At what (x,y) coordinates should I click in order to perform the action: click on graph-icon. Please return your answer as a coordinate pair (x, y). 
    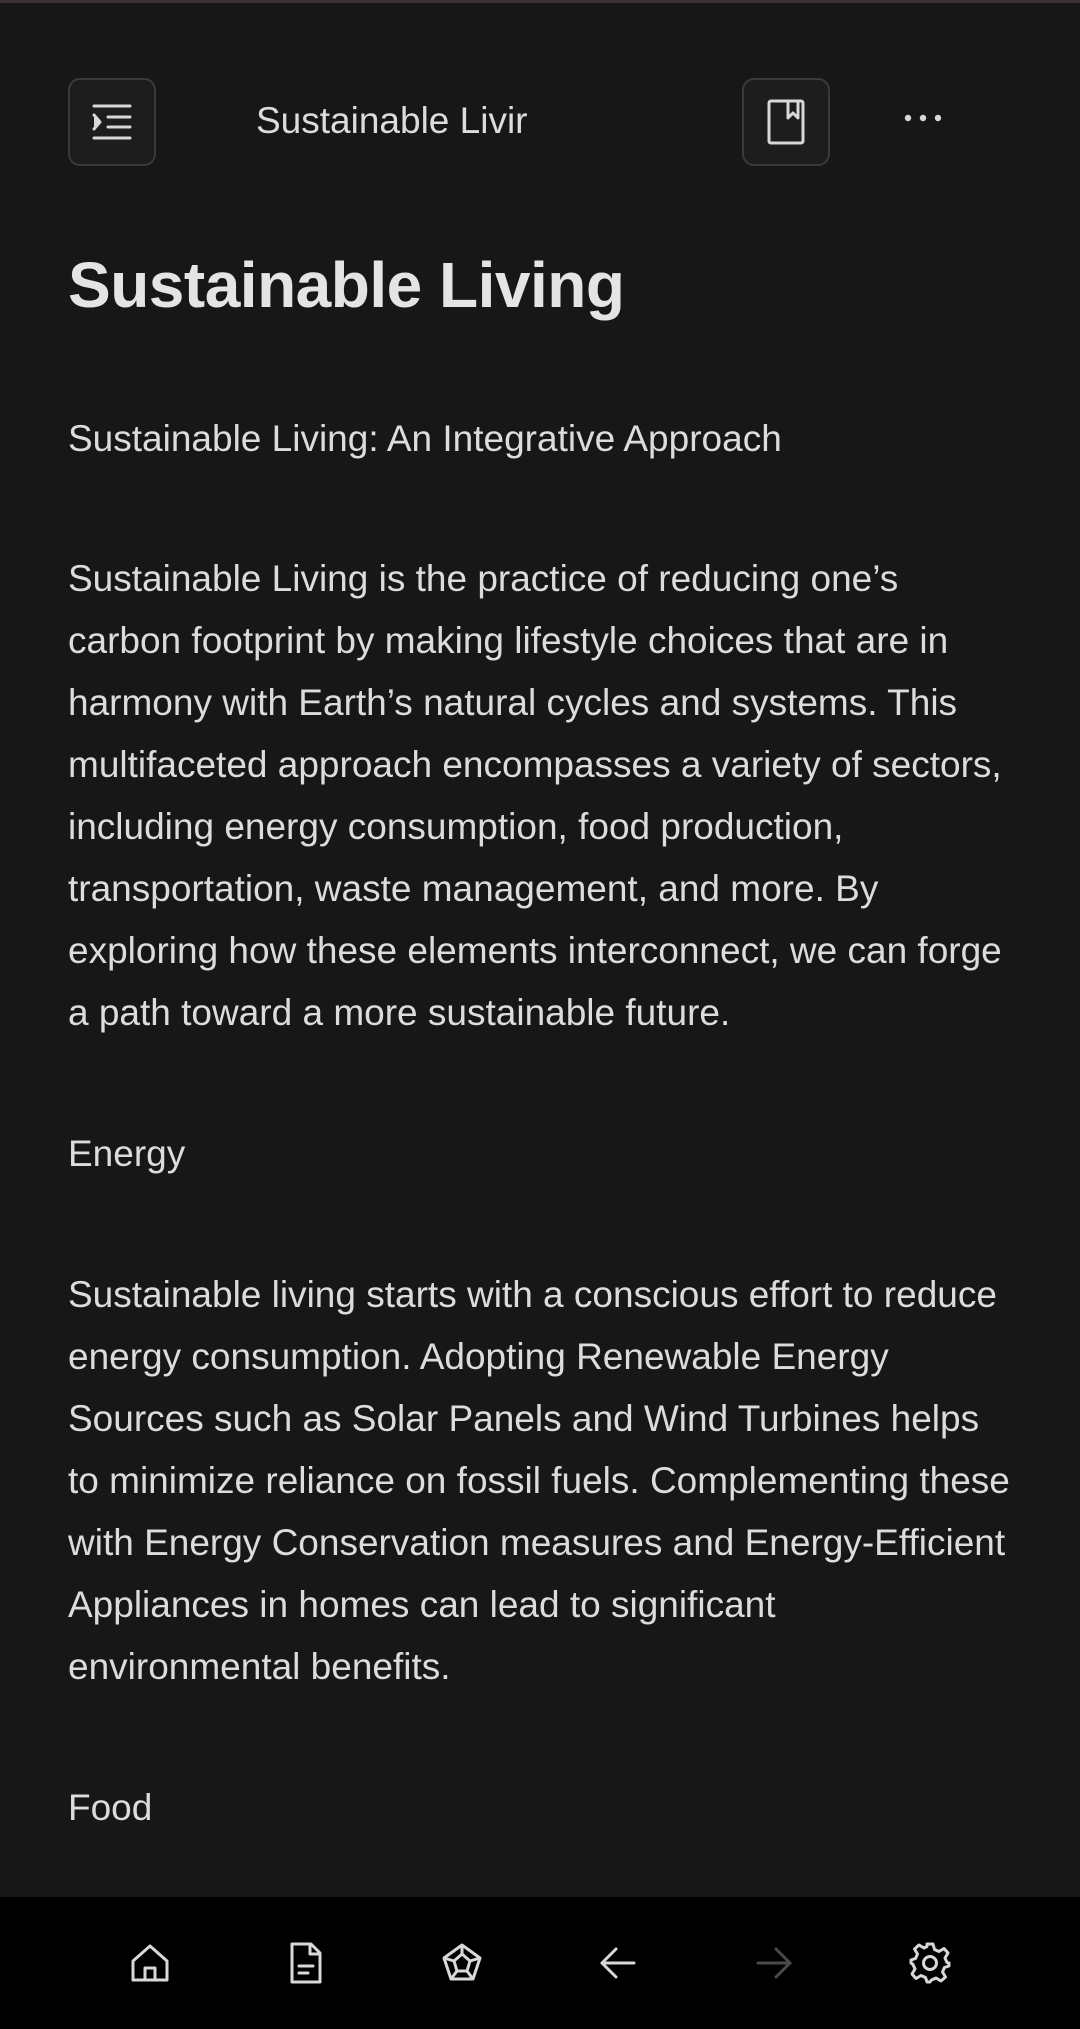
    Looking at the image, I should click on (462, 1963).